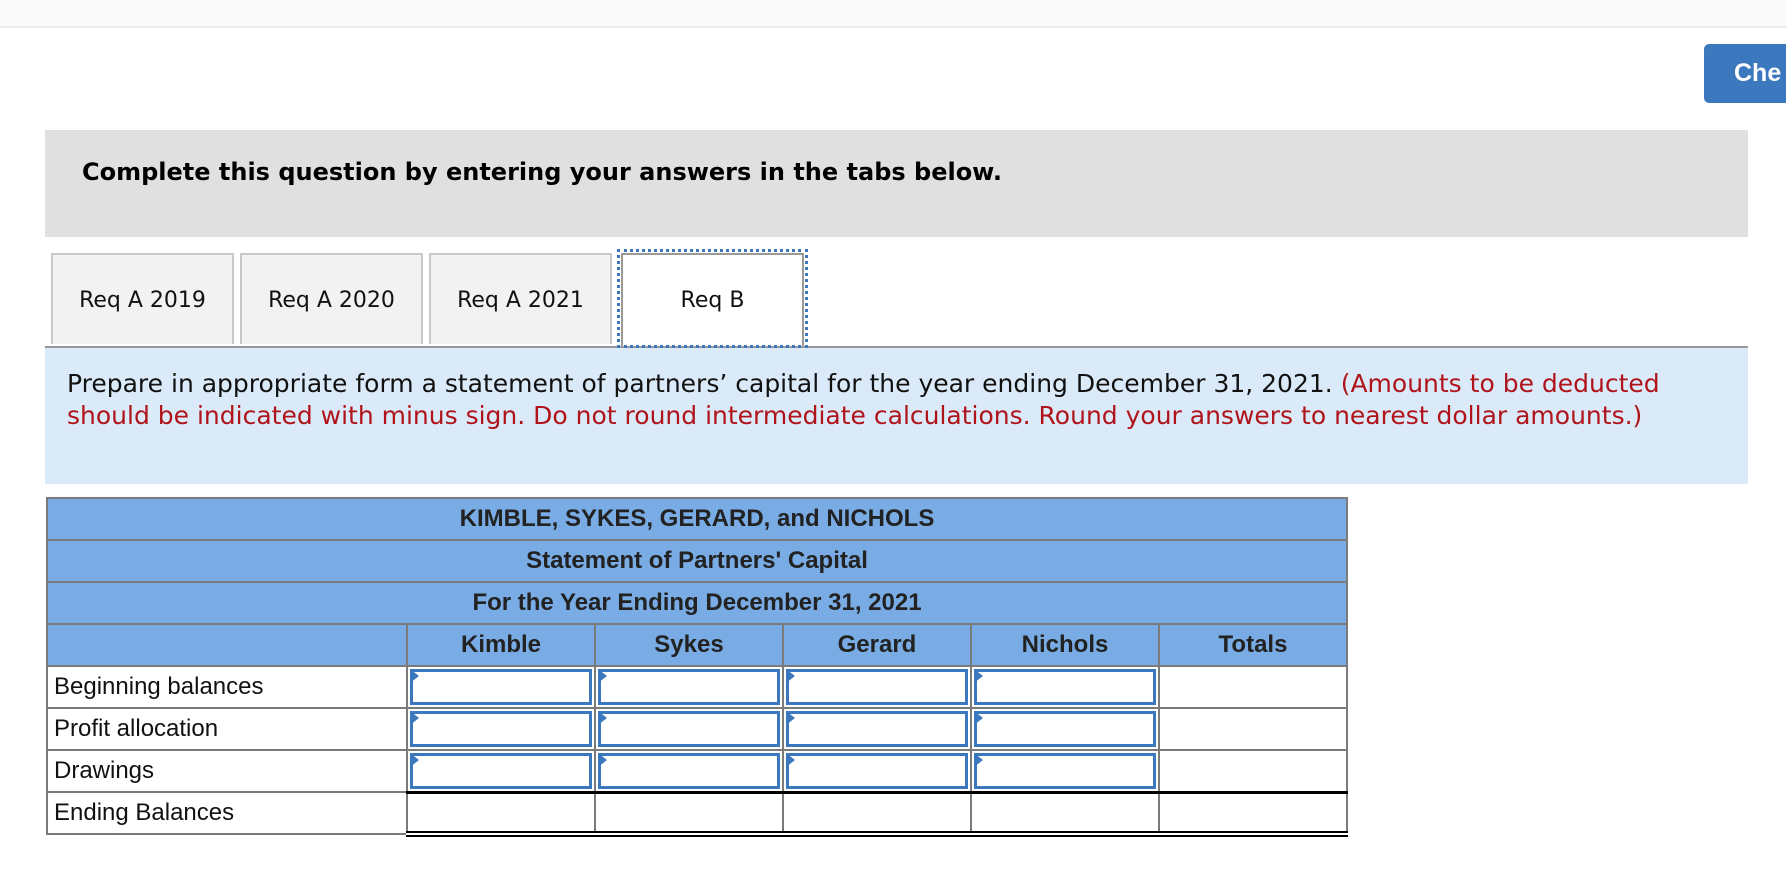 This screenshot has width=1786, height=886. What do you see at coordinates (896, 298) in the screenshot?
I see `tab-bar: Req A 2019 Req A 2020 Req A 2021 Req B` at bounding box center [896, 298].